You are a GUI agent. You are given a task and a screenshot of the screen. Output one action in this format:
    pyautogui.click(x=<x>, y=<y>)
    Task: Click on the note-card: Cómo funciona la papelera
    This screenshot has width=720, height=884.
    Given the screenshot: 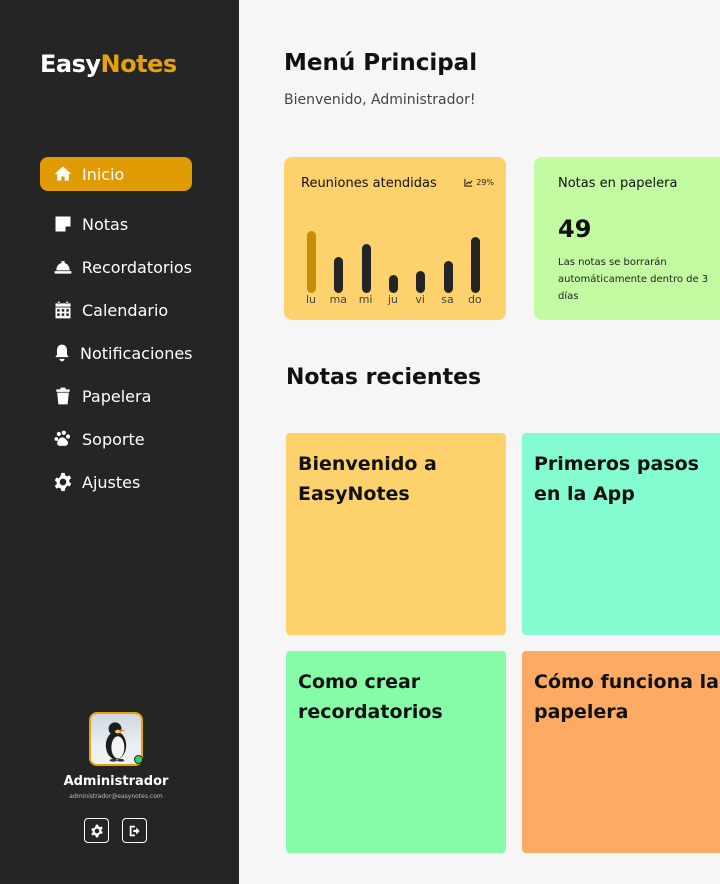 What is the action you would take?
    pyautogui.click(x=621, y=752)
    